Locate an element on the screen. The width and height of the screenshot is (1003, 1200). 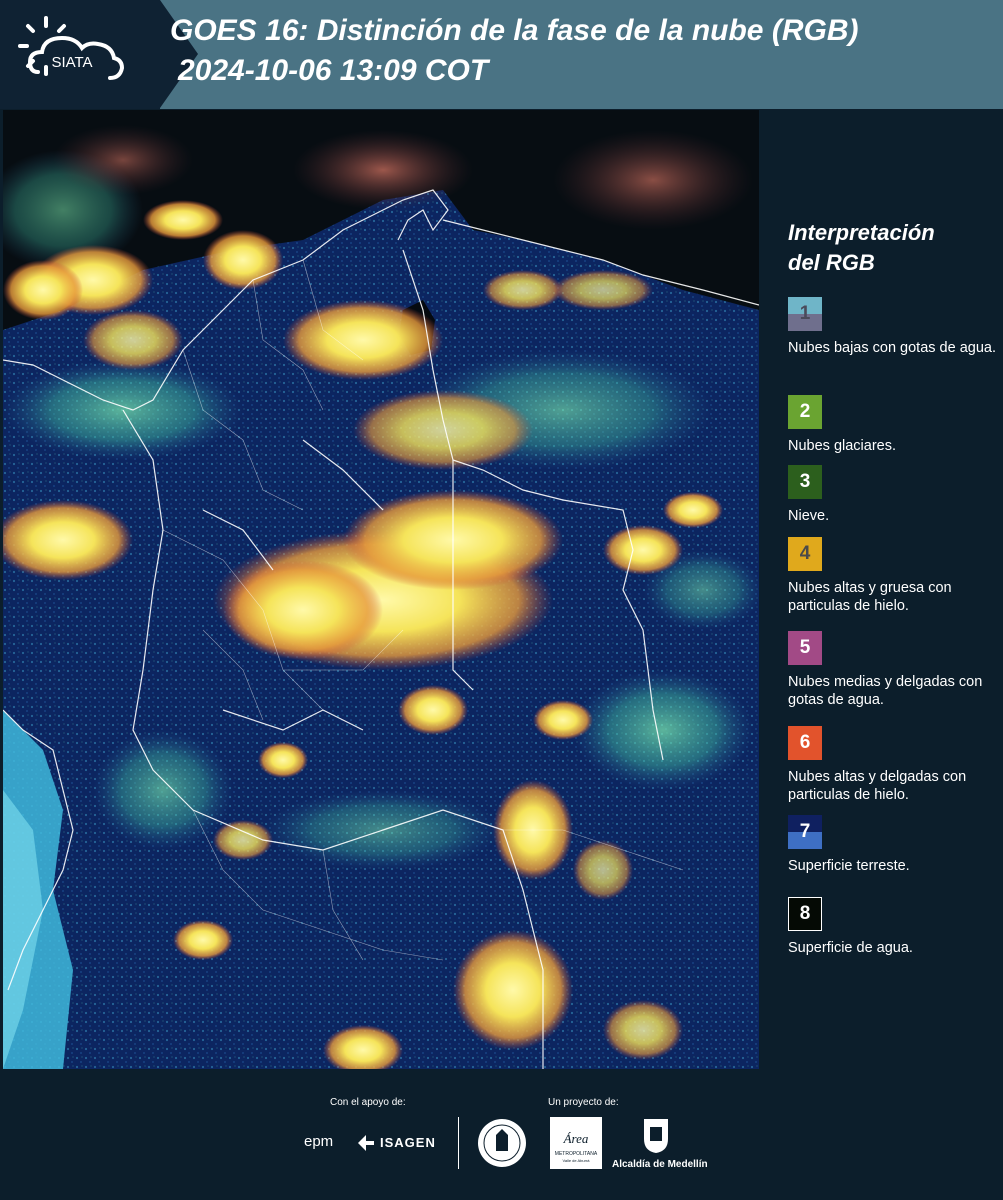
alcaldia-label: Alcaldía de Medellín is located at coordinates (660, 1164).